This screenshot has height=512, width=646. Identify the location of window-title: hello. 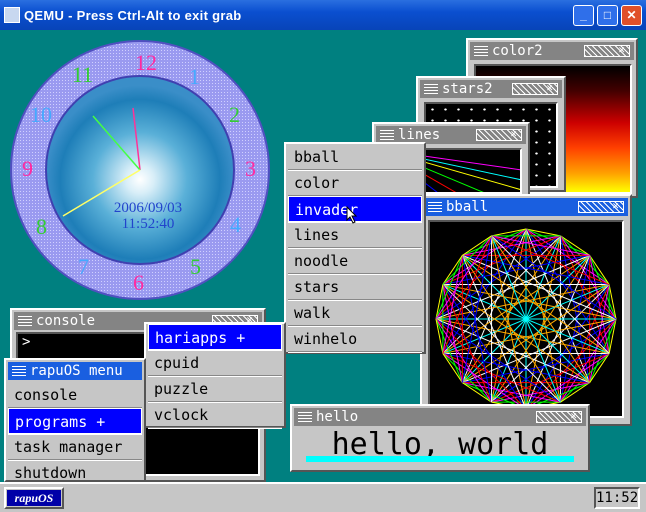
(337, 417).